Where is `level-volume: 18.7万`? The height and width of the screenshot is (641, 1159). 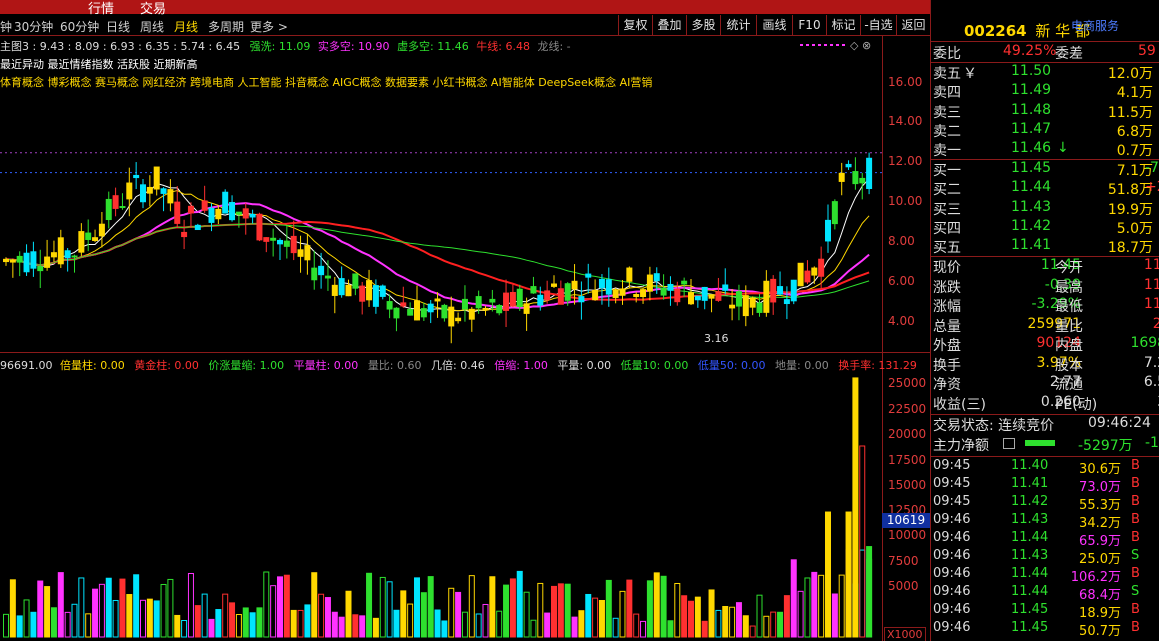 level-volume: 18.7万 is located at coordinates (1130, 248).